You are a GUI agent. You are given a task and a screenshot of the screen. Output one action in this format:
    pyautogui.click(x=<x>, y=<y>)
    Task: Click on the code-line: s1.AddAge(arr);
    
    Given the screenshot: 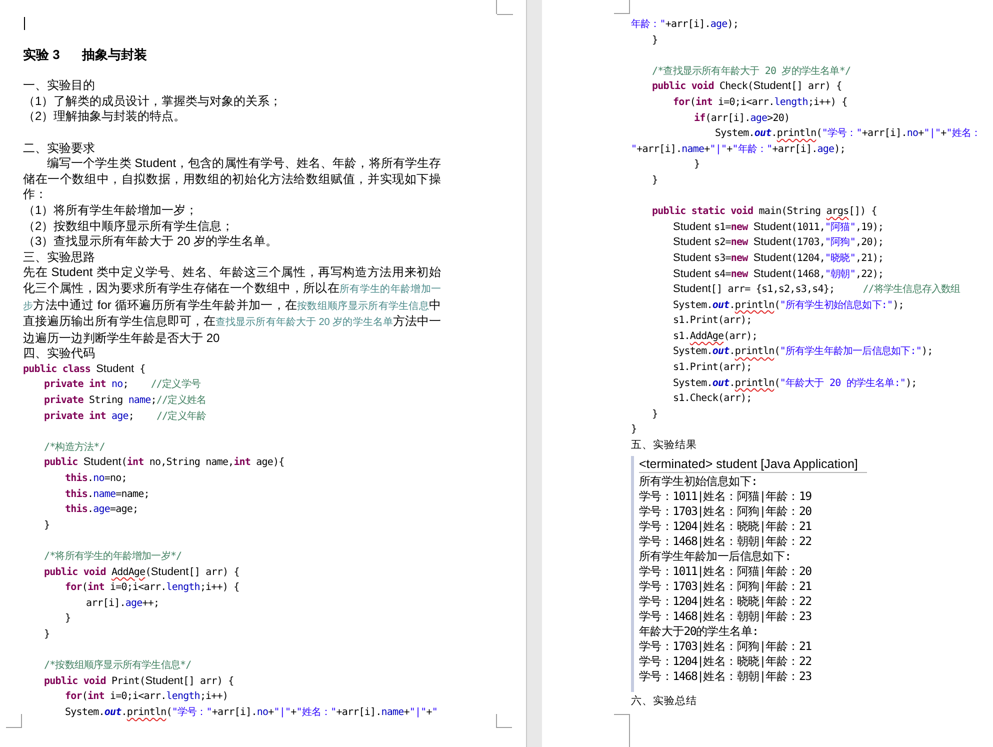 What is the action you would take?
    pyautogui.click(x=715, y=337)
    